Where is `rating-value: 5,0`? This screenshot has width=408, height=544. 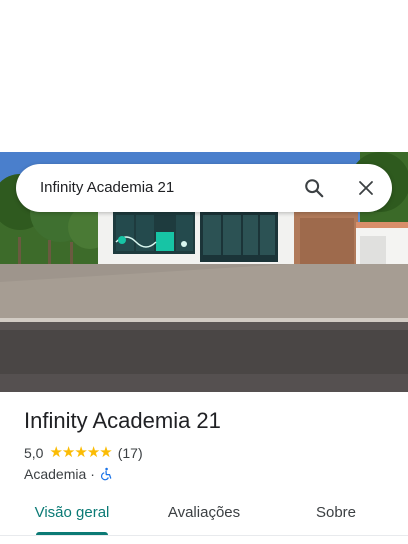 rating-value: 5,0 is located at coordinates (34, 453).